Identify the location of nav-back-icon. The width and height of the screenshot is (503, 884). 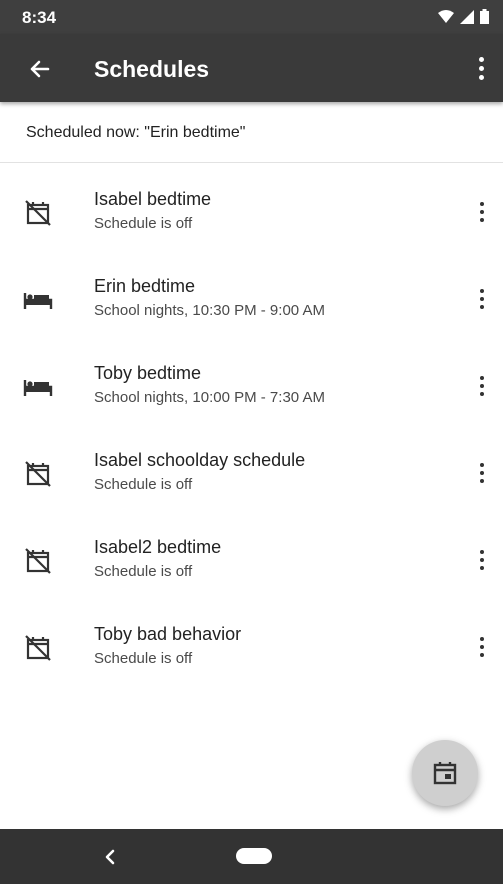
(110, 857).